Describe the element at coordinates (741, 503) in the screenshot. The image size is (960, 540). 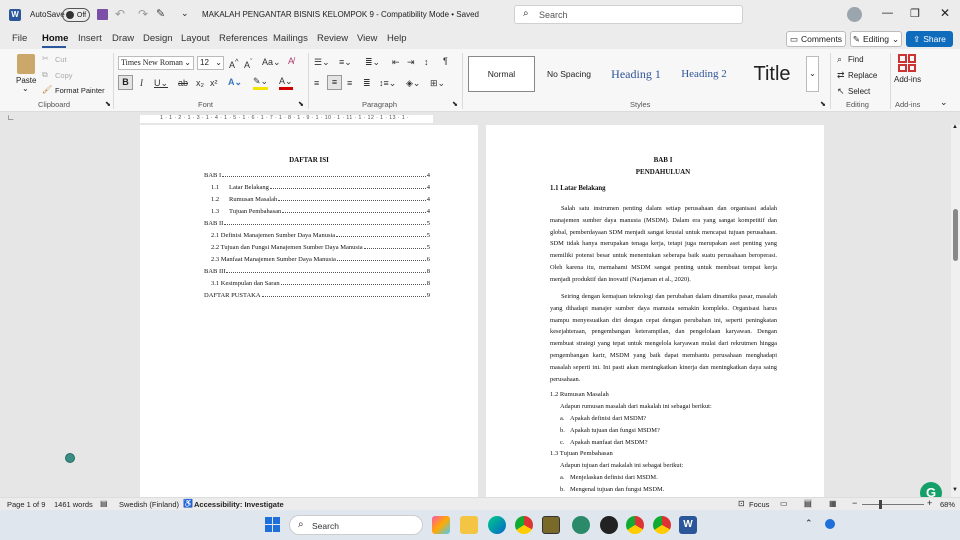
I see `focus-icon: ⊡` at that location.